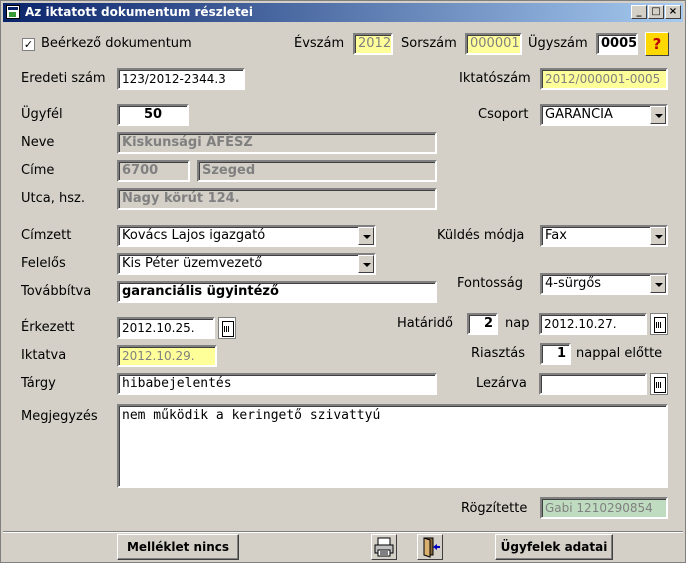 The image size is (686, 563). What do you see at coordinates (277, 143) in the screenshot?
I see `name-field: Kiskunsági ÁFÉSZ` at bounding box center [277, 143].